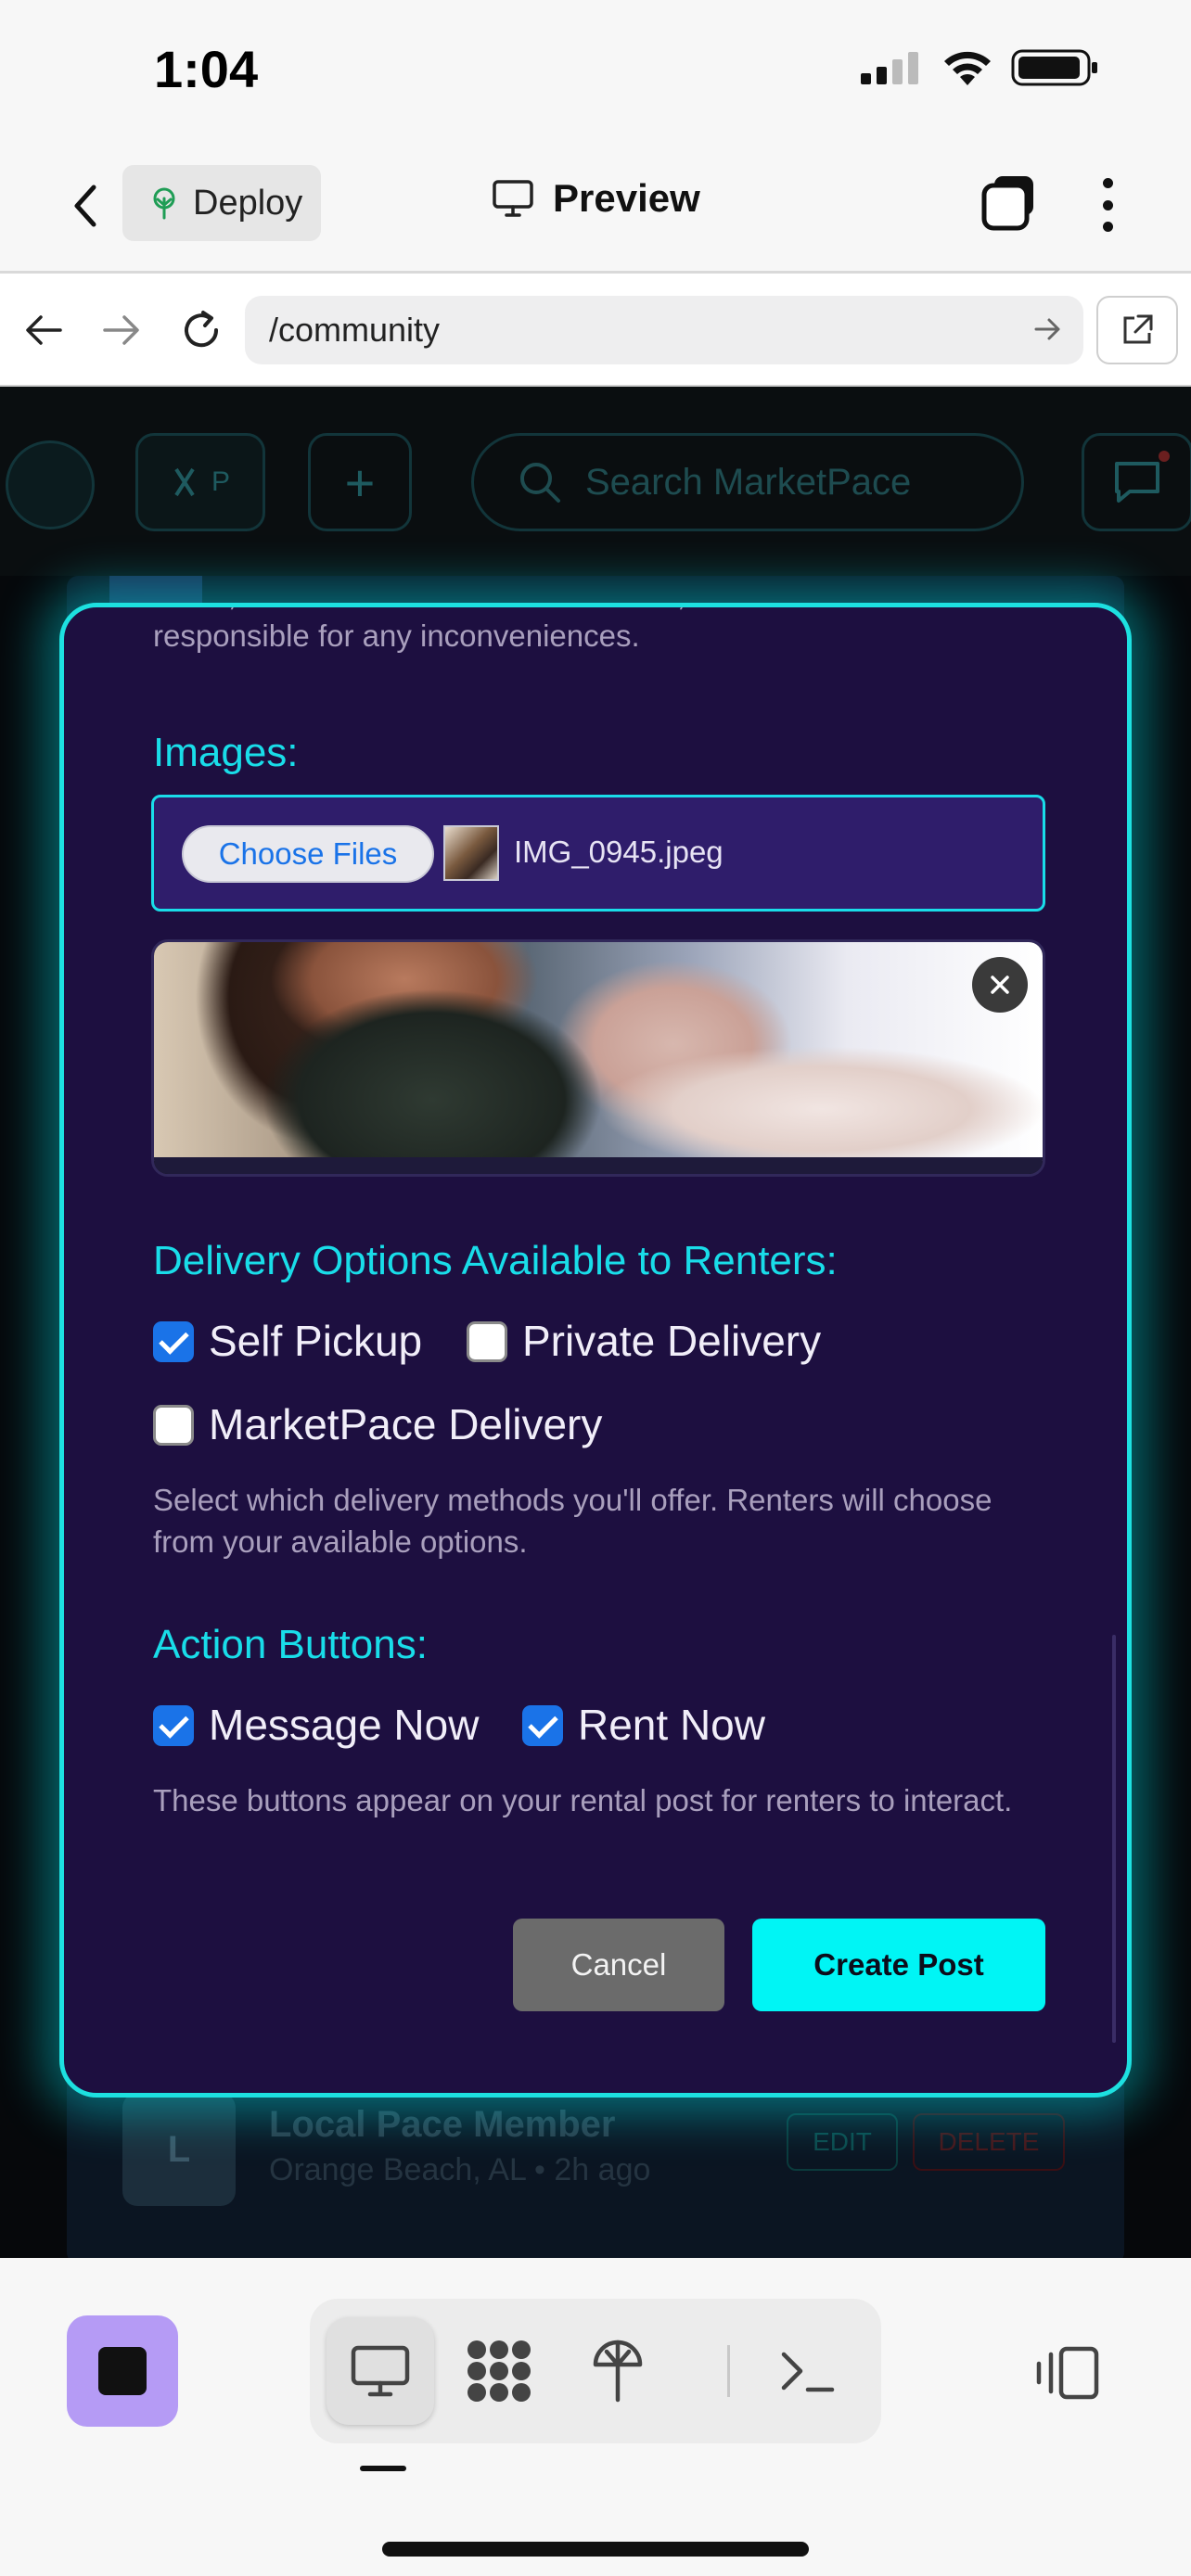 The image size is (1191, 2576). I want to click on private-delivery-label: Private Delivery, so click(671, 1341).